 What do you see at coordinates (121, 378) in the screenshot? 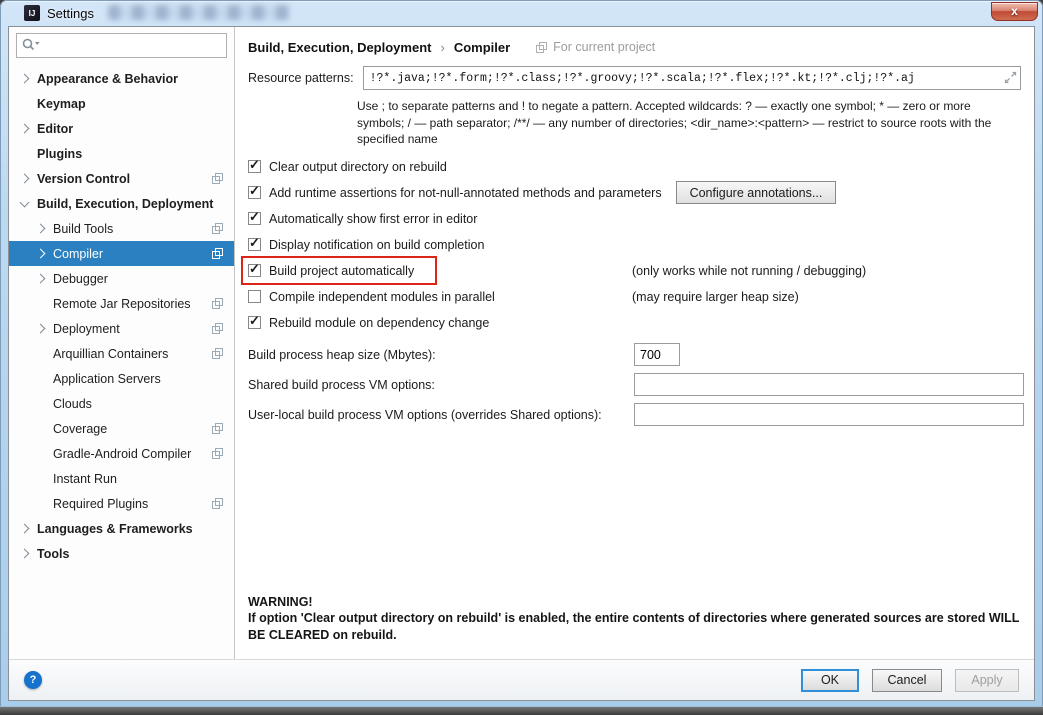
I see `sidebar-item-application-servers: Application Servers` at bounding box center [121, 378].